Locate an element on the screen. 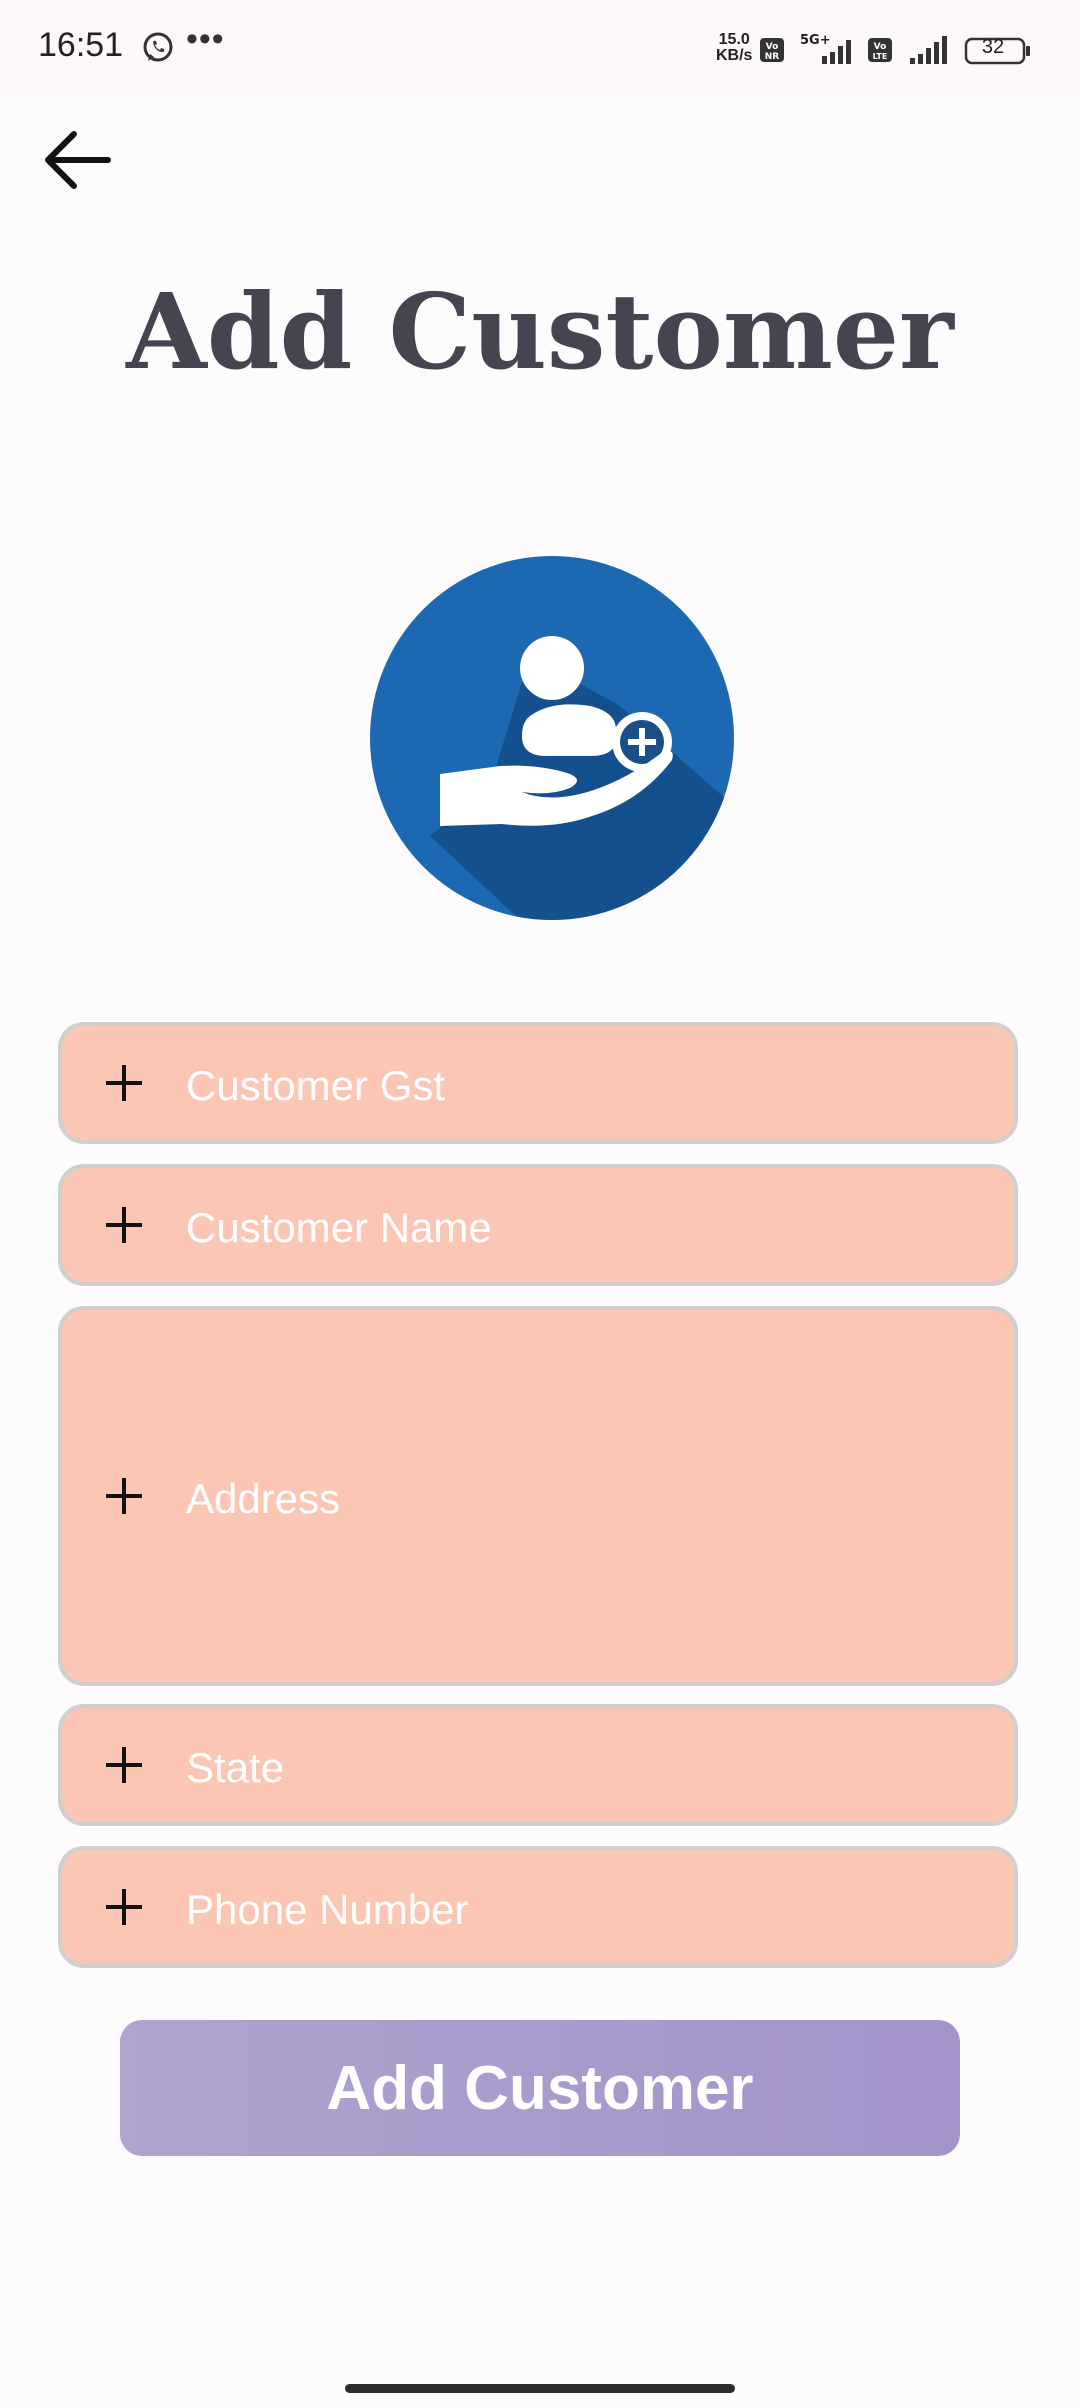 This screenshot has height=2408, width=1080. whatsapp-icon is located at coordinates (158, 47).